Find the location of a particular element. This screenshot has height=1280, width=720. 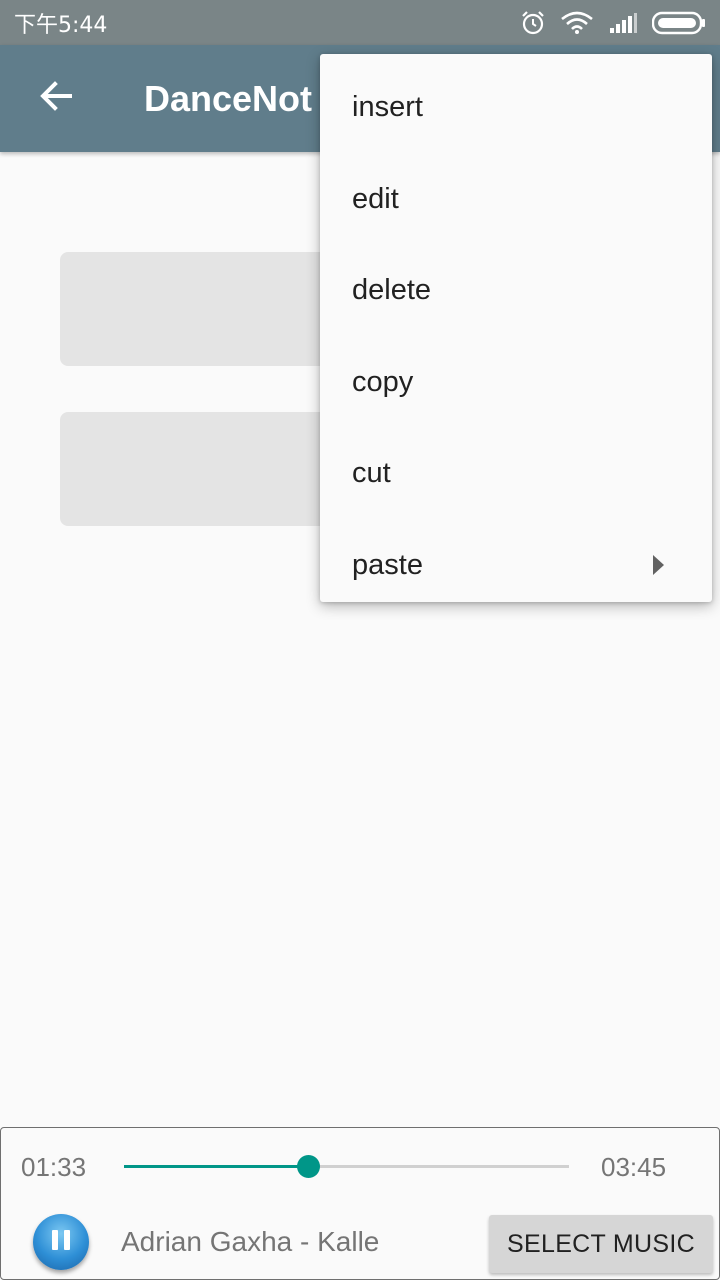

menu-item-label: paste is located at coordinates (387, 564).